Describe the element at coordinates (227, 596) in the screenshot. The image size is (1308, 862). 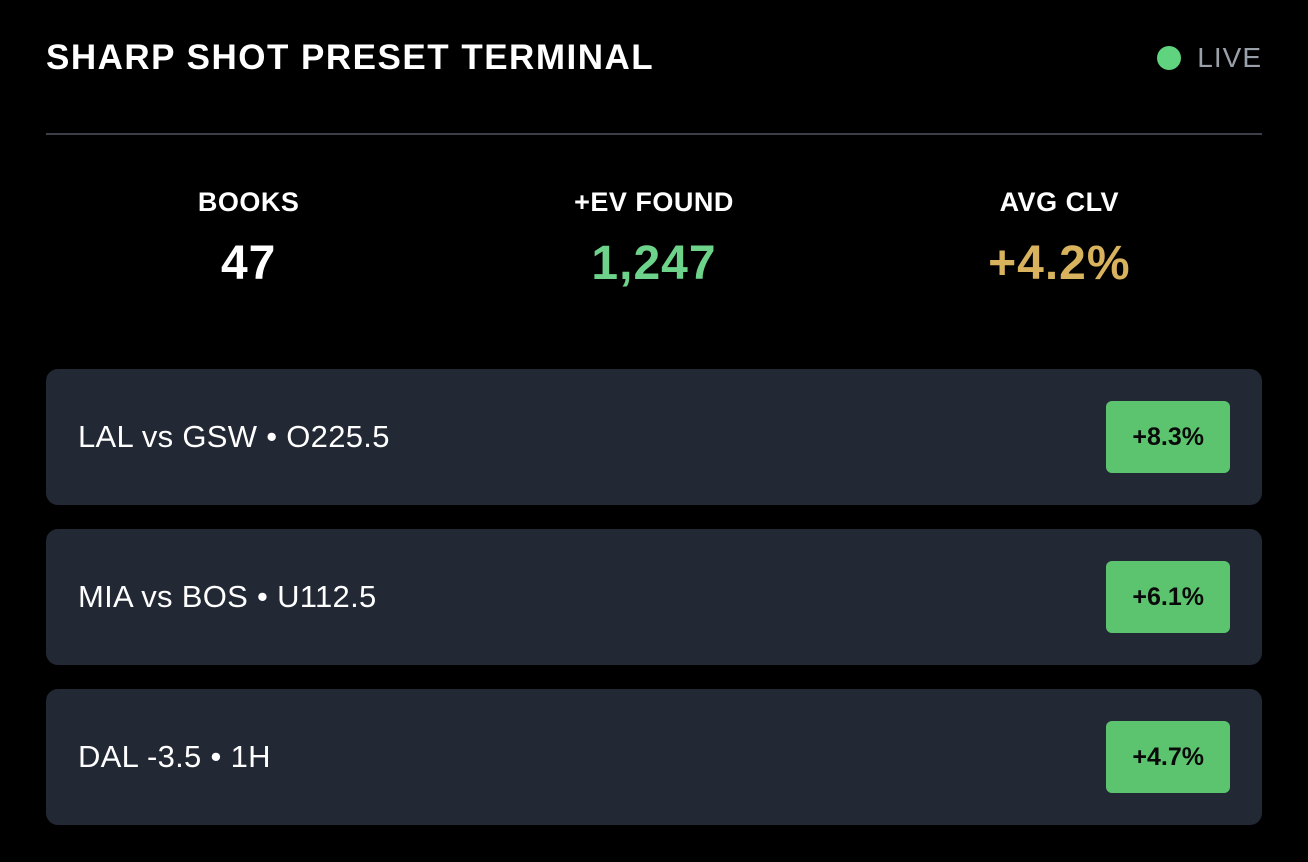
I see `opportunity-label: MIA vs BOS • U112.5` at that location.